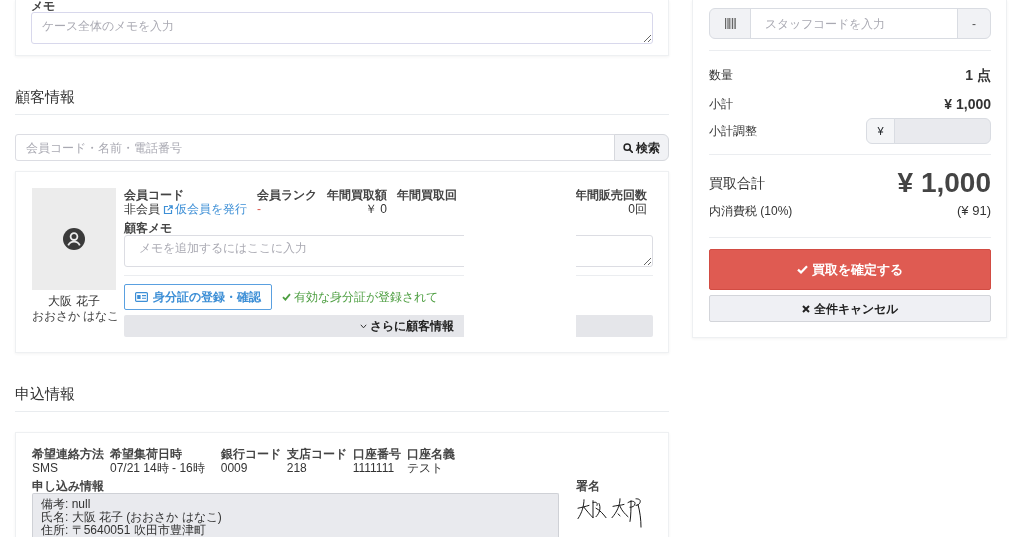 This screenshot has width=1024, height=537. I want to click on currency-addon: ¥, so click(880, 131).